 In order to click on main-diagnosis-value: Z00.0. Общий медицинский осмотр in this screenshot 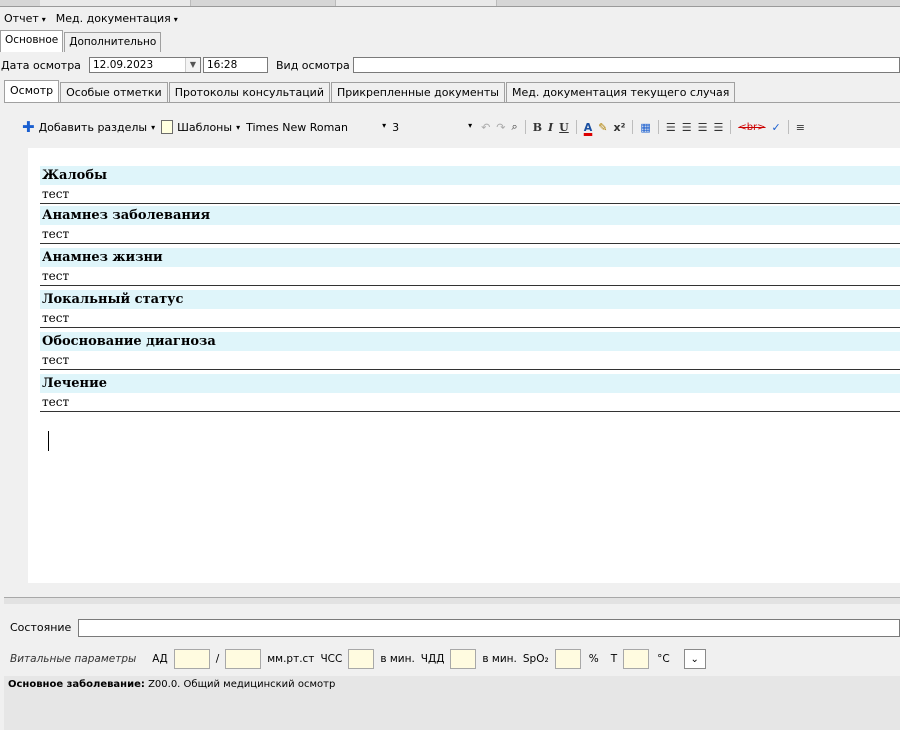, I will do `click(242, 684)`.